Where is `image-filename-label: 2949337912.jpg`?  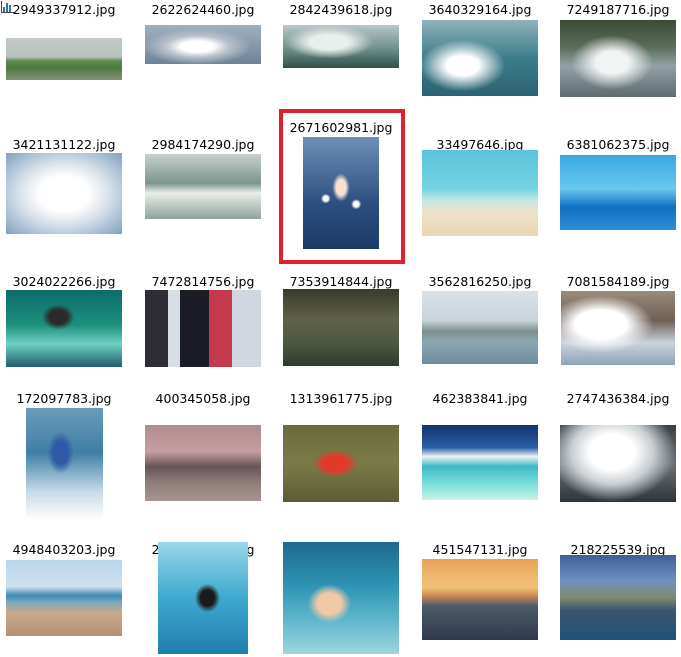 image-filename-label: 2949337912.jpg is located at coordinates (64, 9).